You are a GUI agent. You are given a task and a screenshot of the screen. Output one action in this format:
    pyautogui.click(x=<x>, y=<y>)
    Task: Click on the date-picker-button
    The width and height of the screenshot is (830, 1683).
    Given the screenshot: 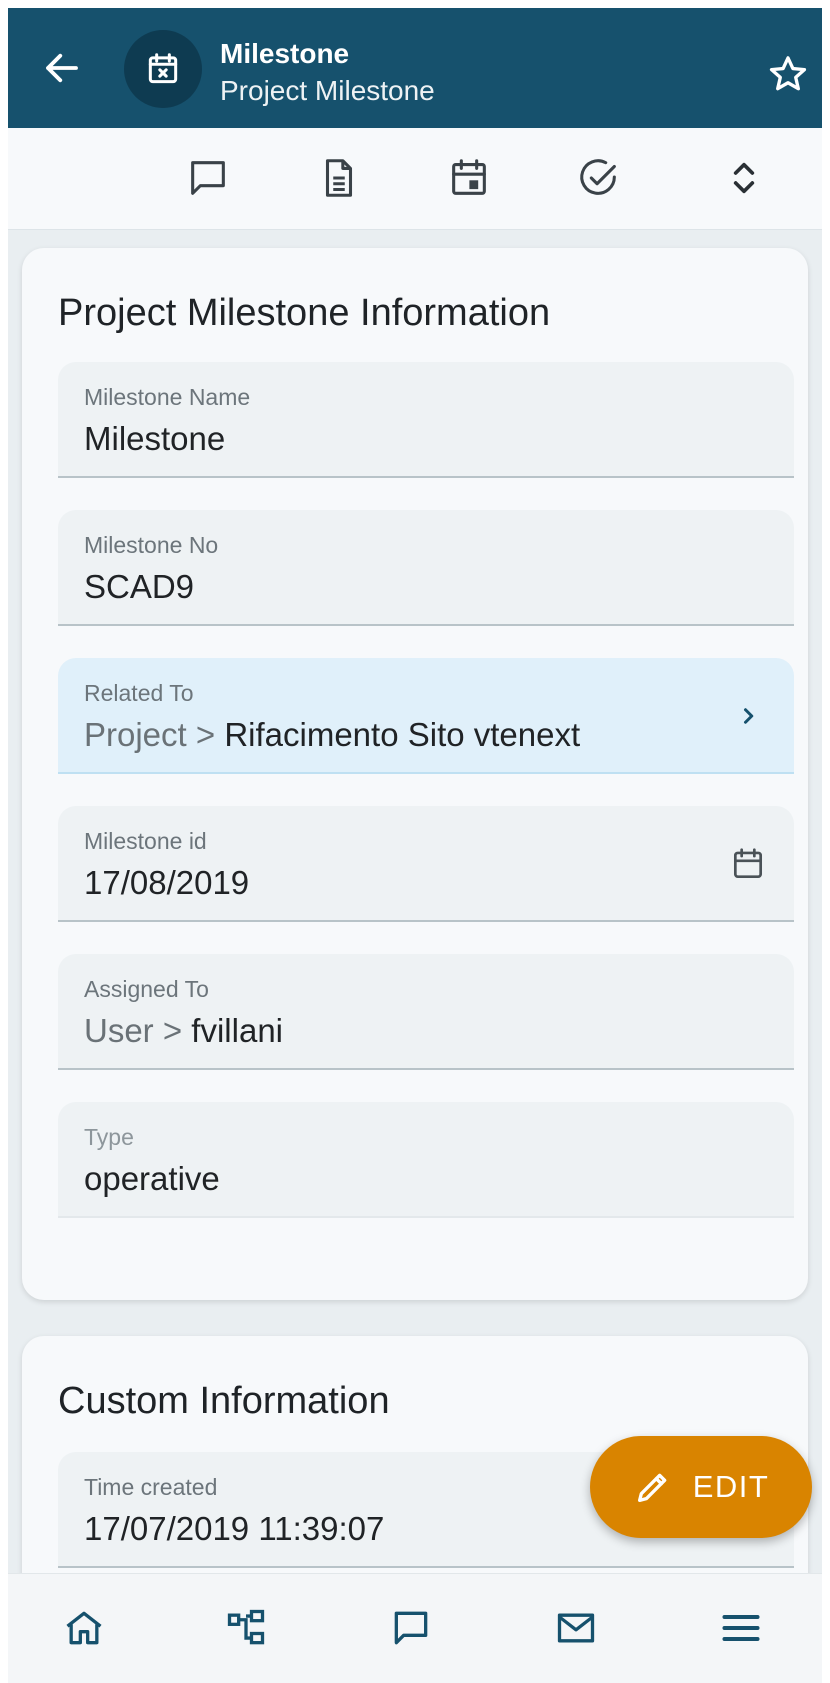 What is the action you would take?
    pyautogui.click(x=748, y=864)
    